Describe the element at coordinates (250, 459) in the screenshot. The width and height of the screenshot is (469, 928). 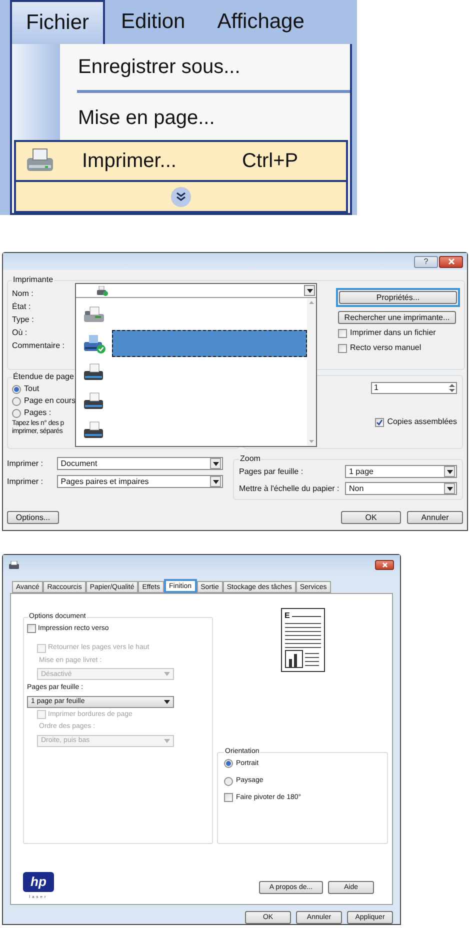
I see `group-title: Zoom` at that location.